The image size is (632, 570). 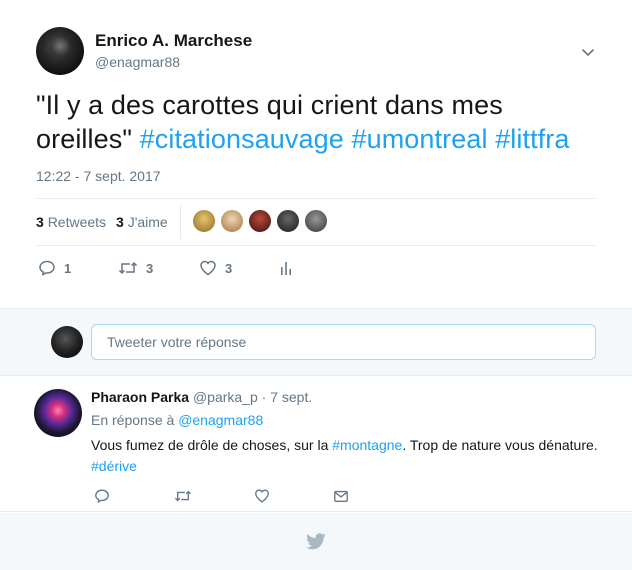 What do you see at coordinates (140, 397) in the screenshot?
I see `reply-author-name: Pharaon Parka` at bounding box center [140, 397].